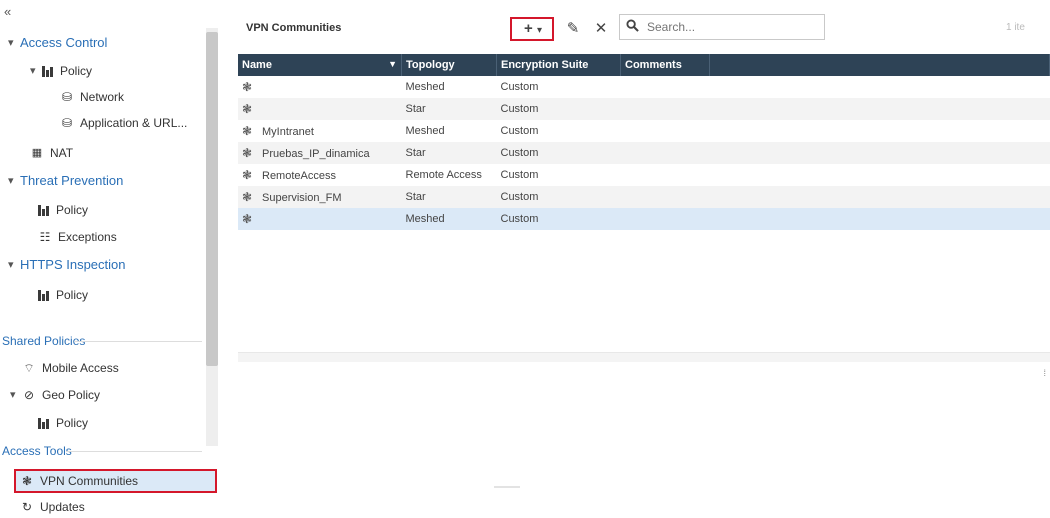 This screenshot has height=518, width=1050. I want to click on cell-name: Pruebas_IP_dinamica, so click(316, 154).